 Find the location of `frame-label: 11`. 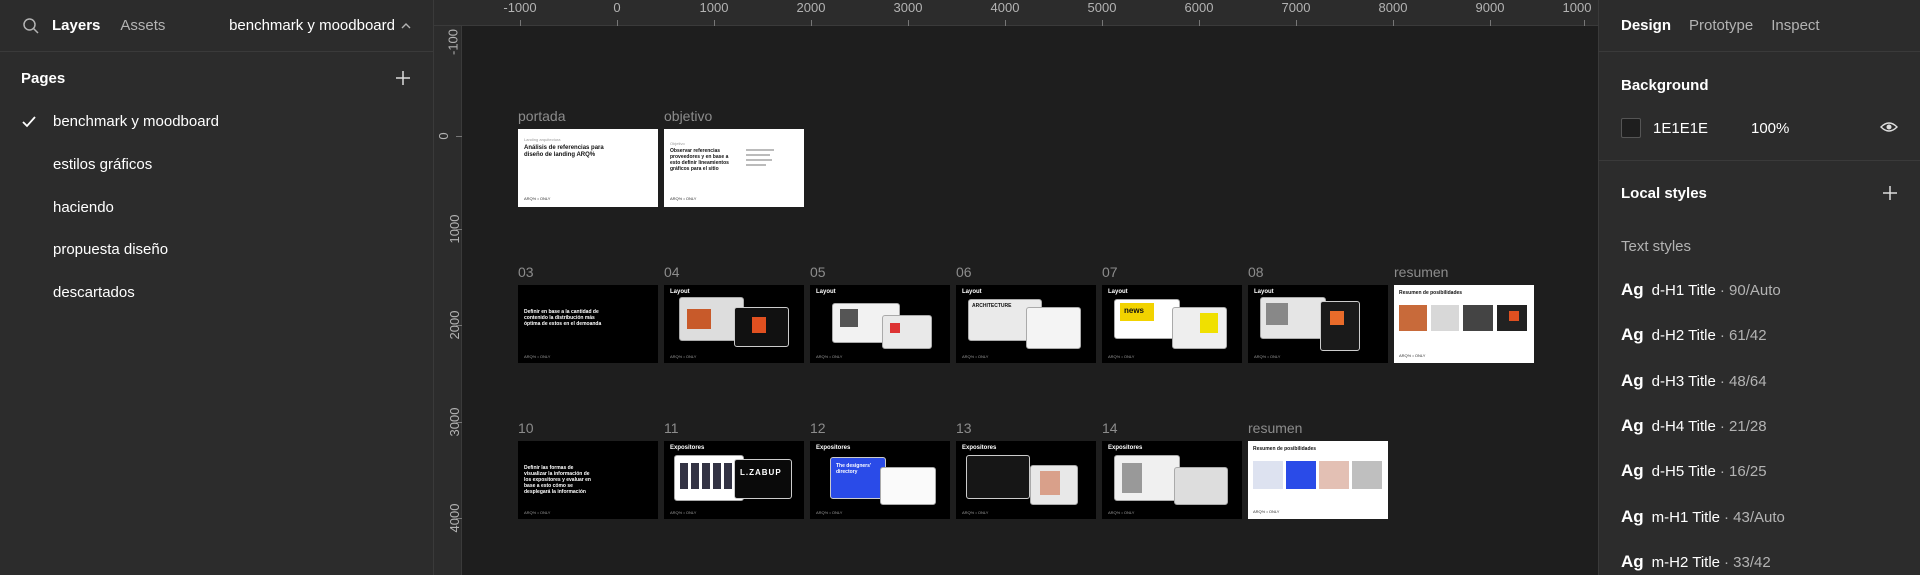

frame-label: 11 is located at coordinates (671, 428).